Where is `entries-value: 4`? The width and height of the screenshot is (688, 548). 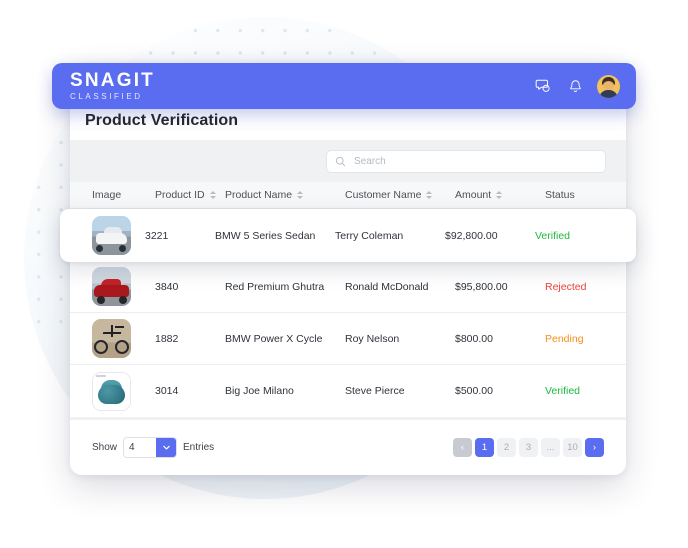 entries-value: 4 is located at coordinates (140, 447).